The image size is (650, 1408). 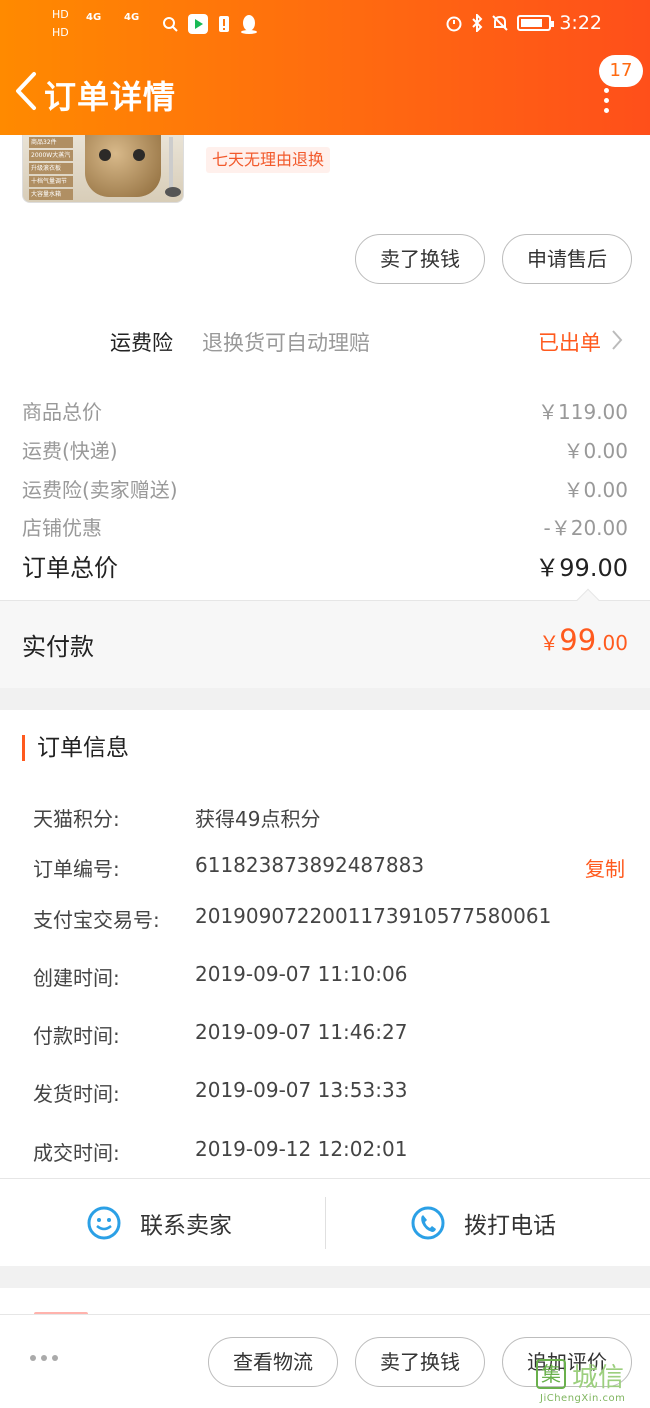 What do you see at coordinates (141, 343) in the screenshot?
I see `insurance-label: 运费险` at bounding box center [141, 343].